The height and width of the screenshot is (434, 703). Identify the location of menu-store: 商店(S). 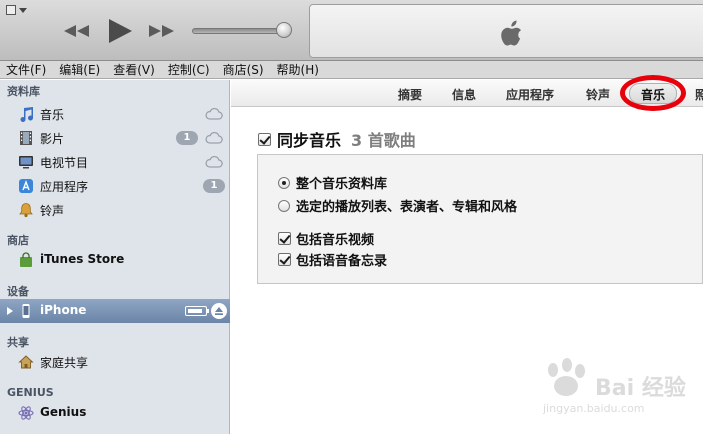
(243, 69).